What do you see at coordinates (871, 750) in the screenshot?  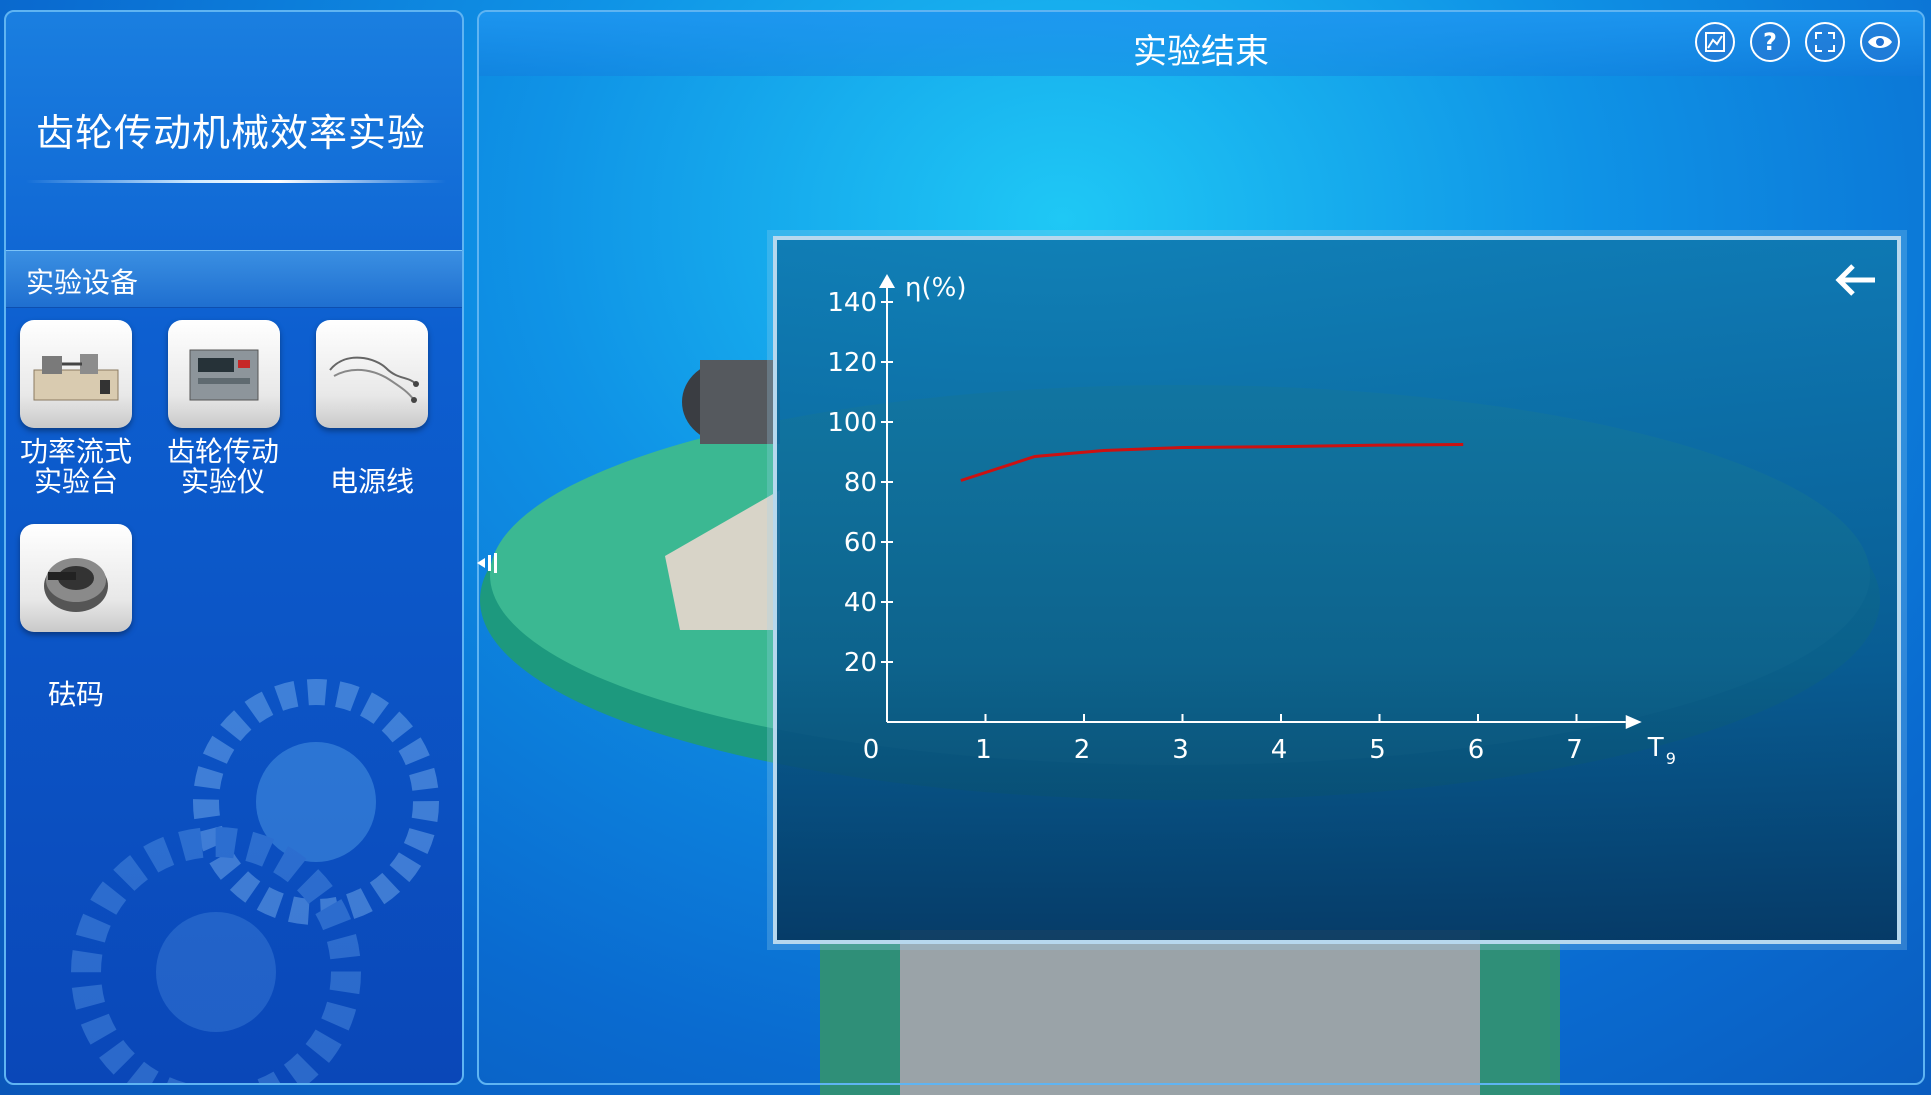 I see `x-tick-label: 0` at bounding box center [871, 750].